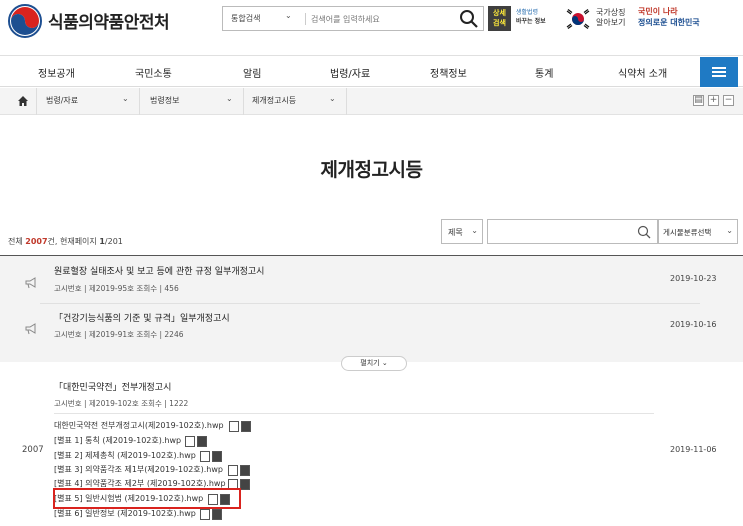 The height and width of the screenshot is (526, 743). Describe the element at coordinates (611, 22) in the screenshot. I see `national-symbol-text-2: 알아보기` at that location.